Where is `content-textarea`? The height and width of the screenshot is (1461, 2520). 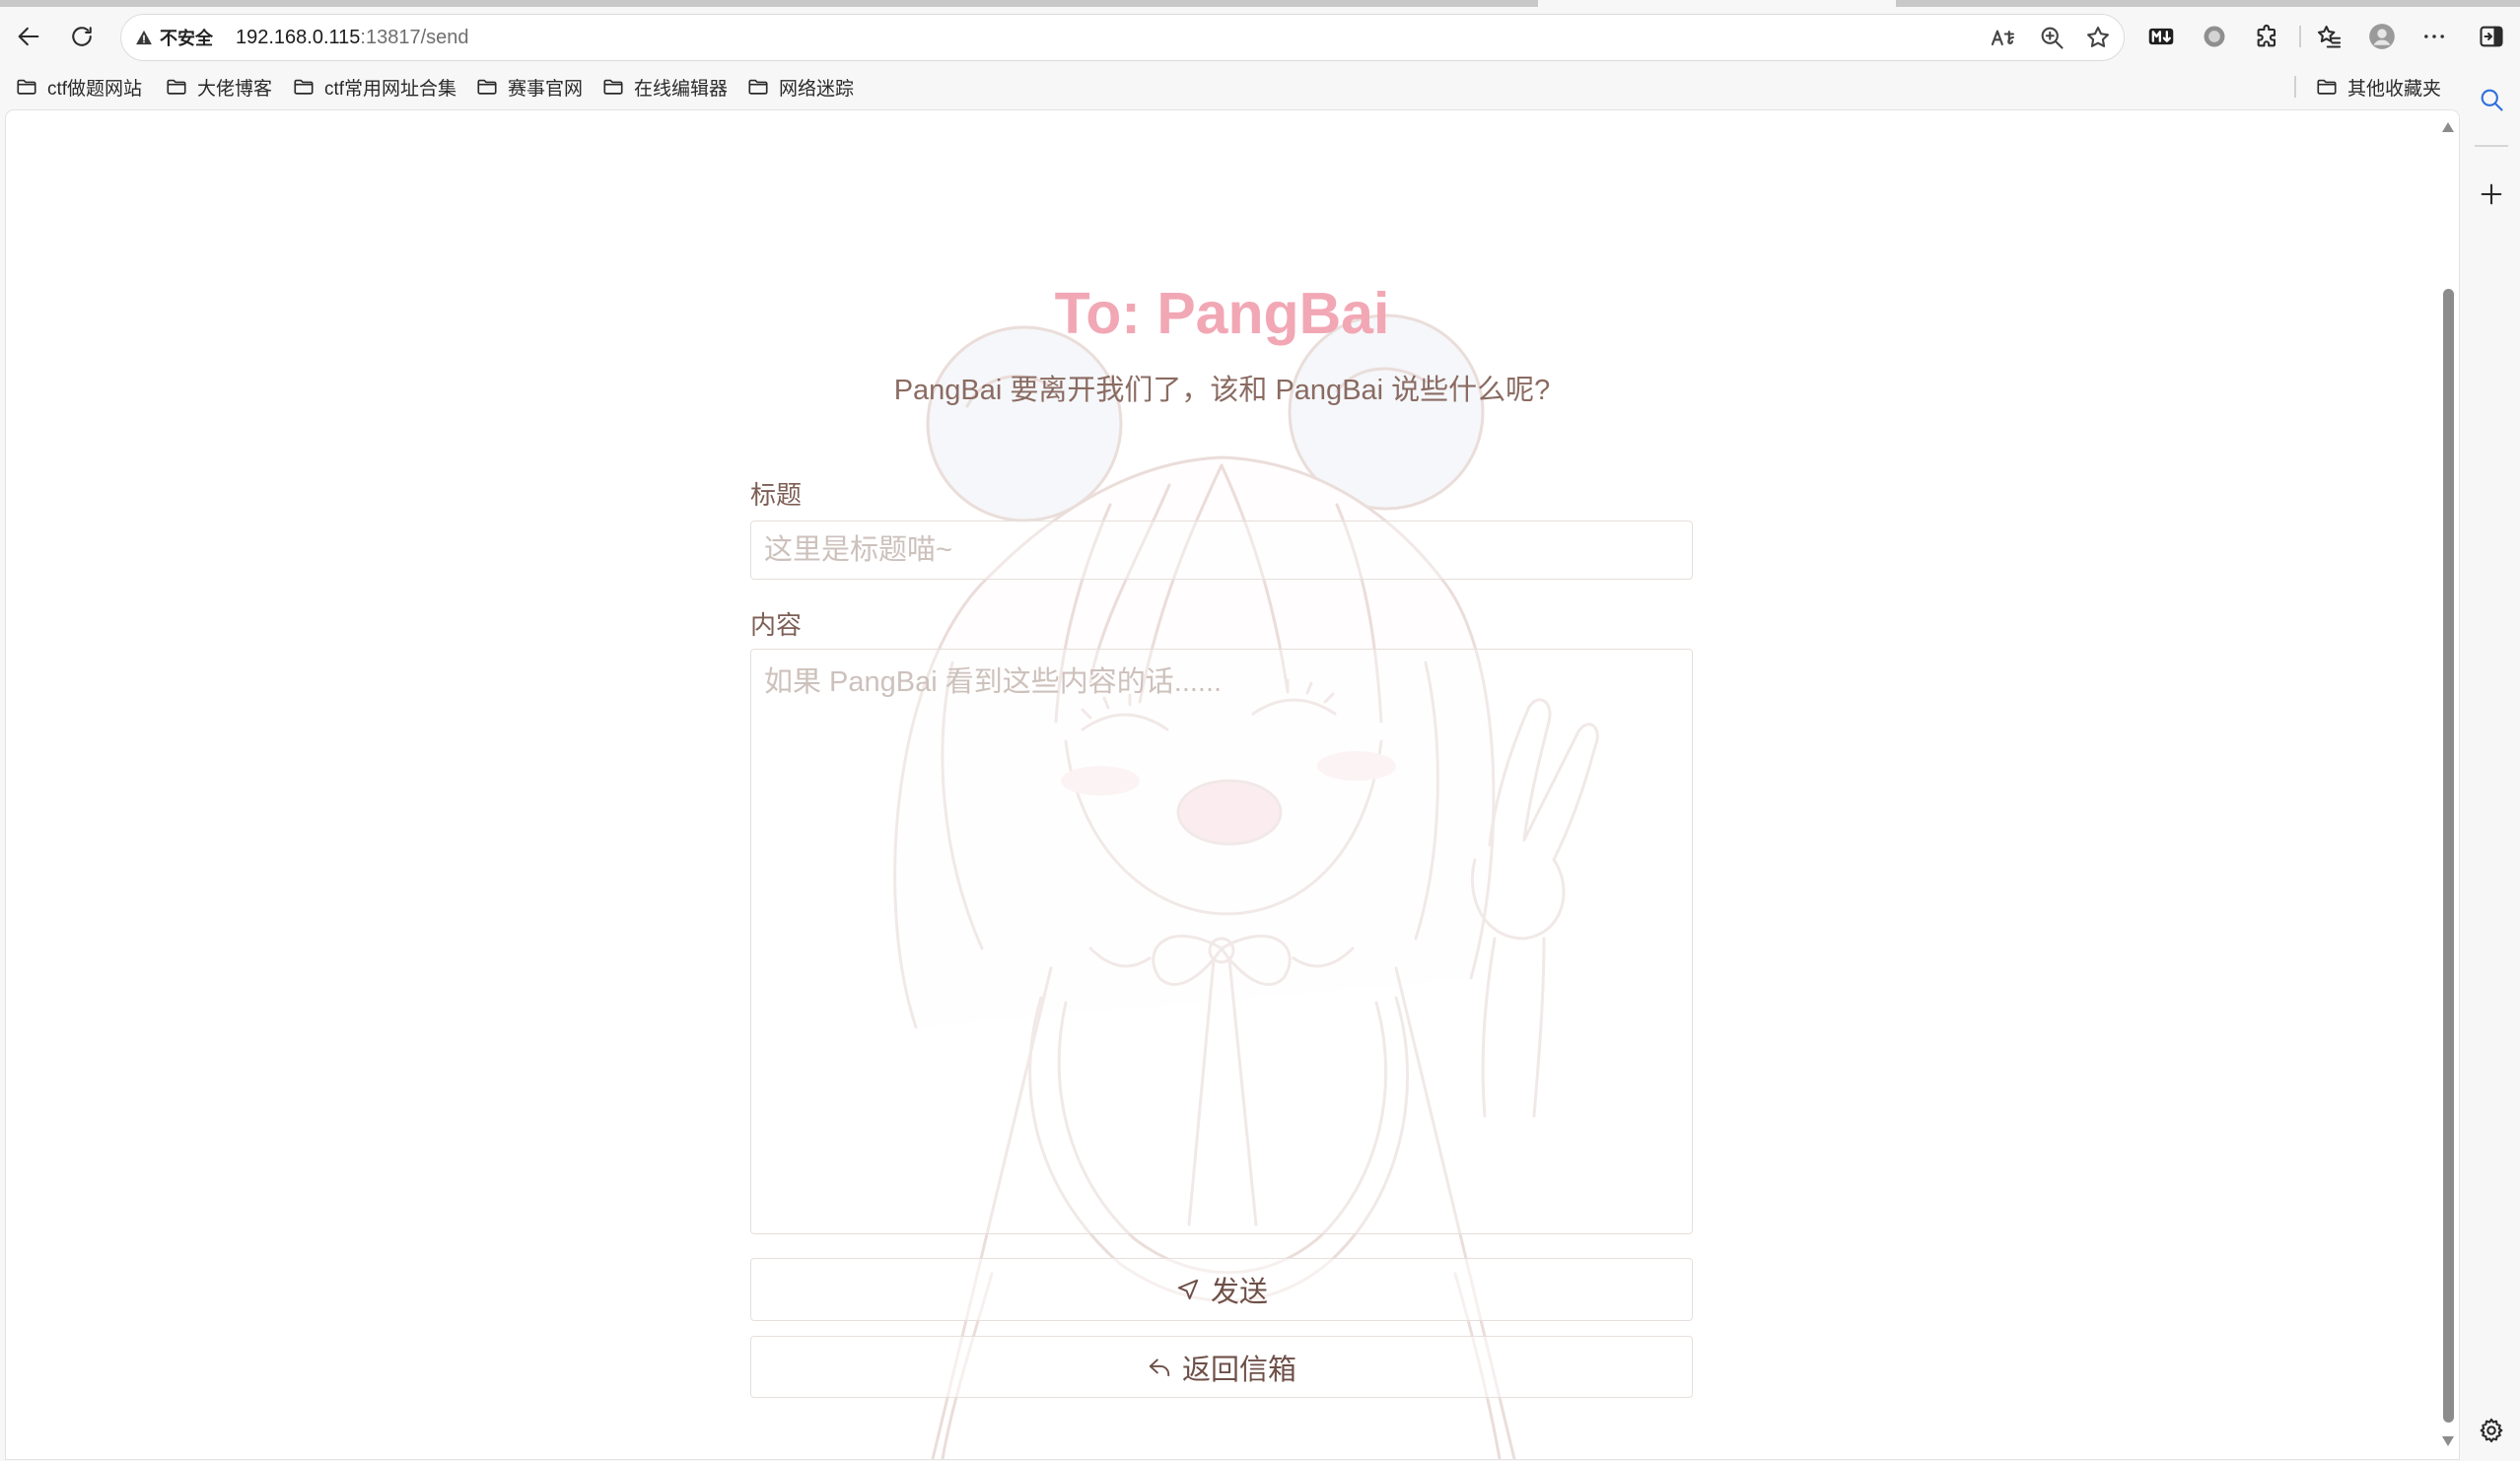
content-textarea is located at coordinates (1221, 942).